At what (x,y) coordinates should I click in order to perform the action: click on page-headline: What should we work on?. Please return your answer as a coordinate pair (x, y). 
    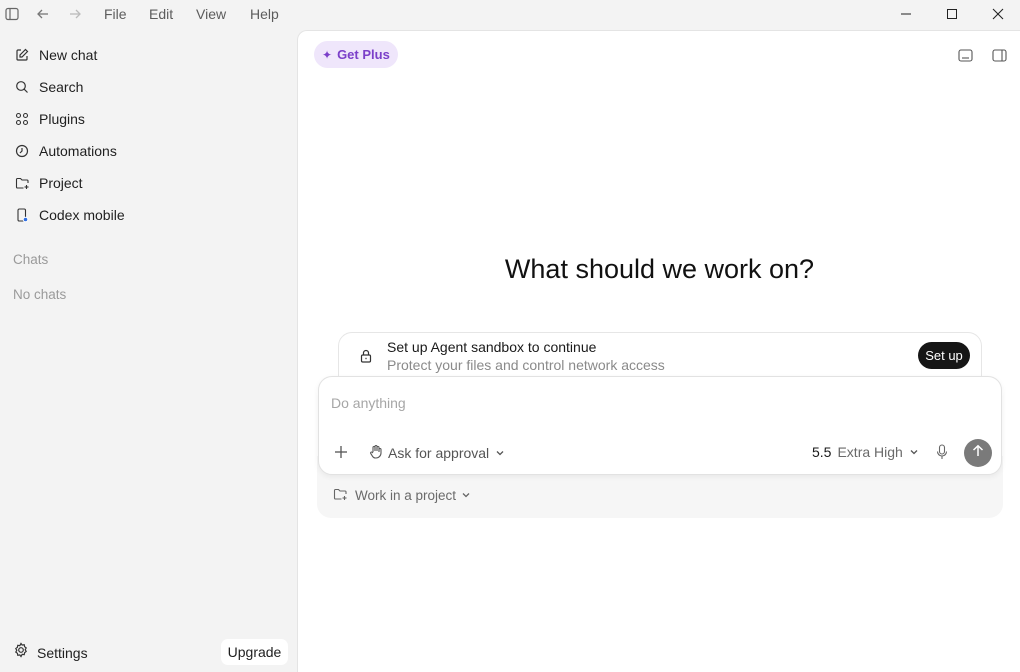
    Looking at the image, I should click on (659, 269).